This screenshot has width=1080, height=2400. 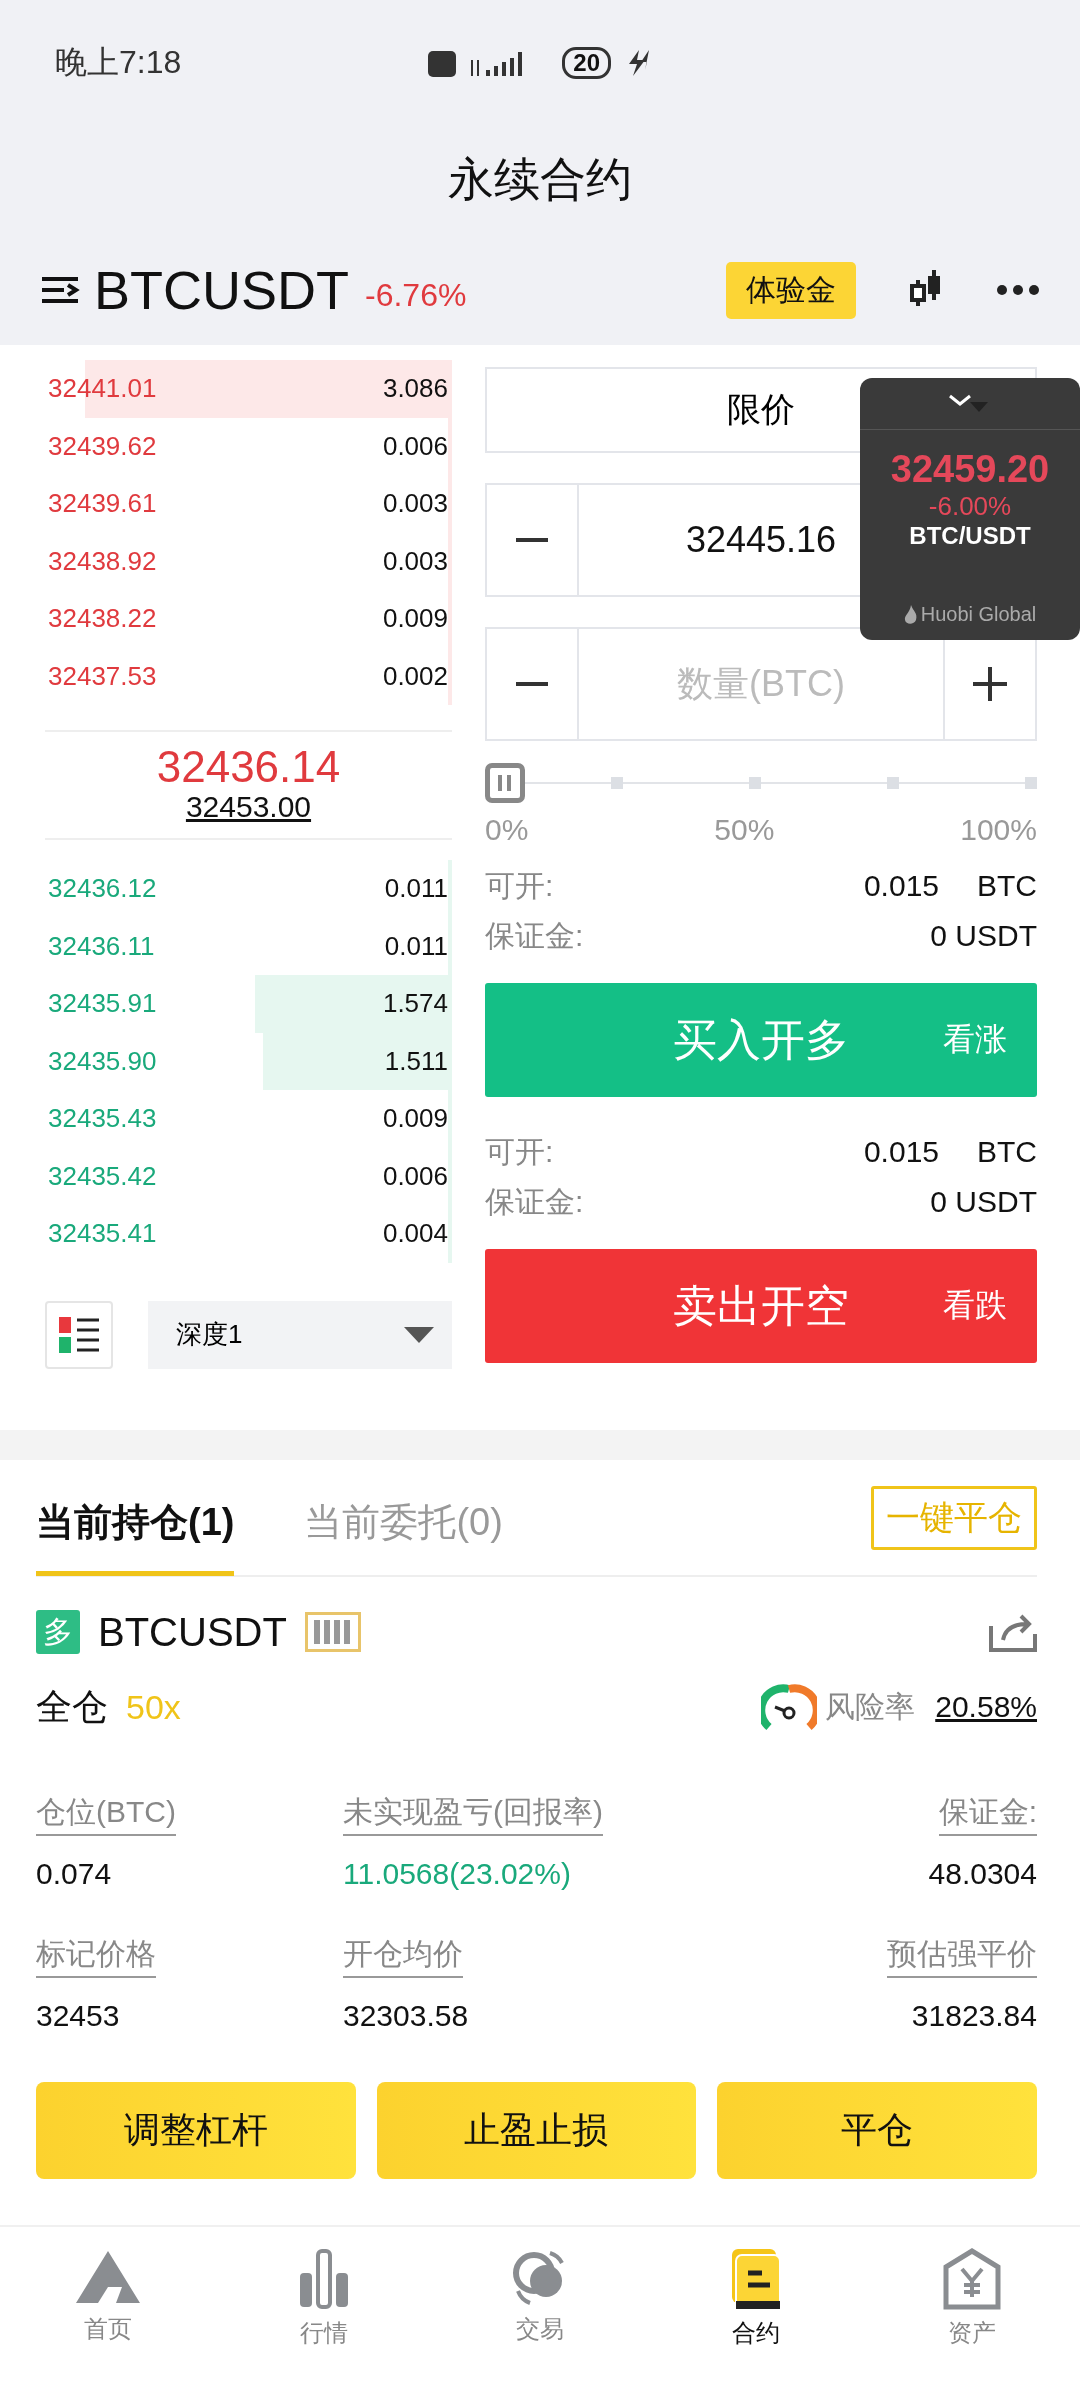 I want to click on wallet-icon, so click(x=972, y=2279).